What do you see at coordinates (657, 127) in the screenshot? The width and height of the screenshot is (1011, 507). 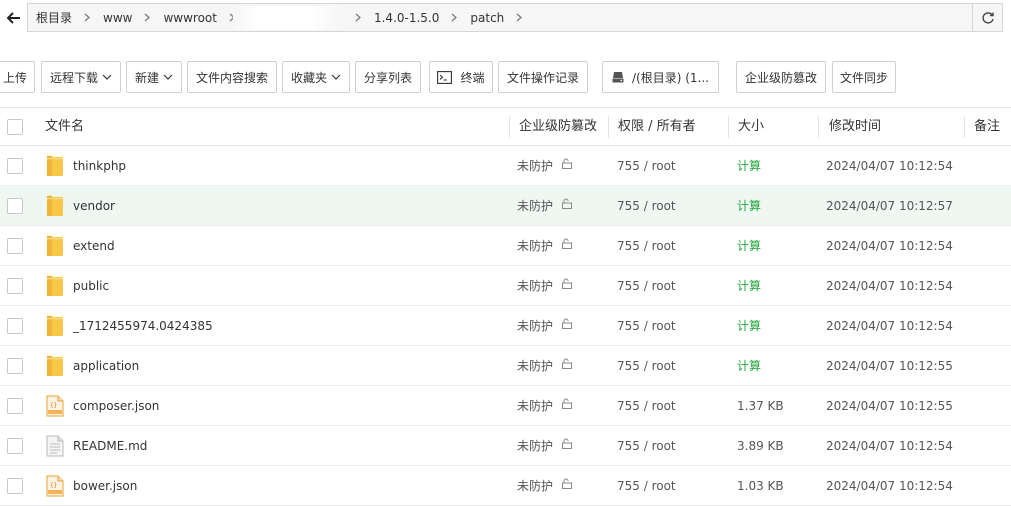 I see `header-permission: 权限 / 所有者` at bounding box center [657, 127].